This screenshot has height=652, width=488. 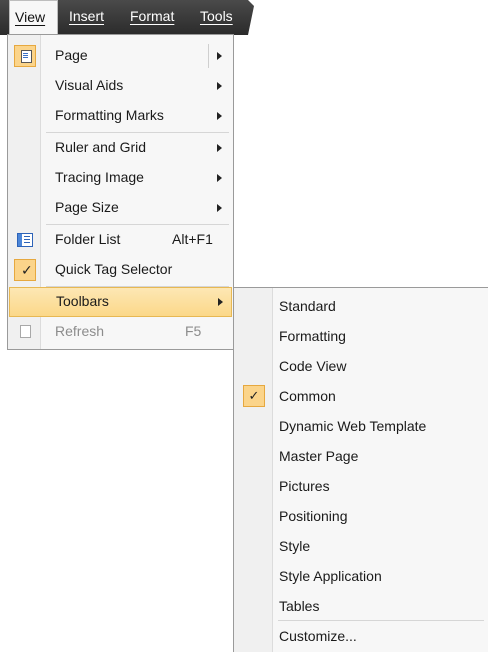 I want to click on submenu-item-code-view: Code View, so click(x=361, y=366).